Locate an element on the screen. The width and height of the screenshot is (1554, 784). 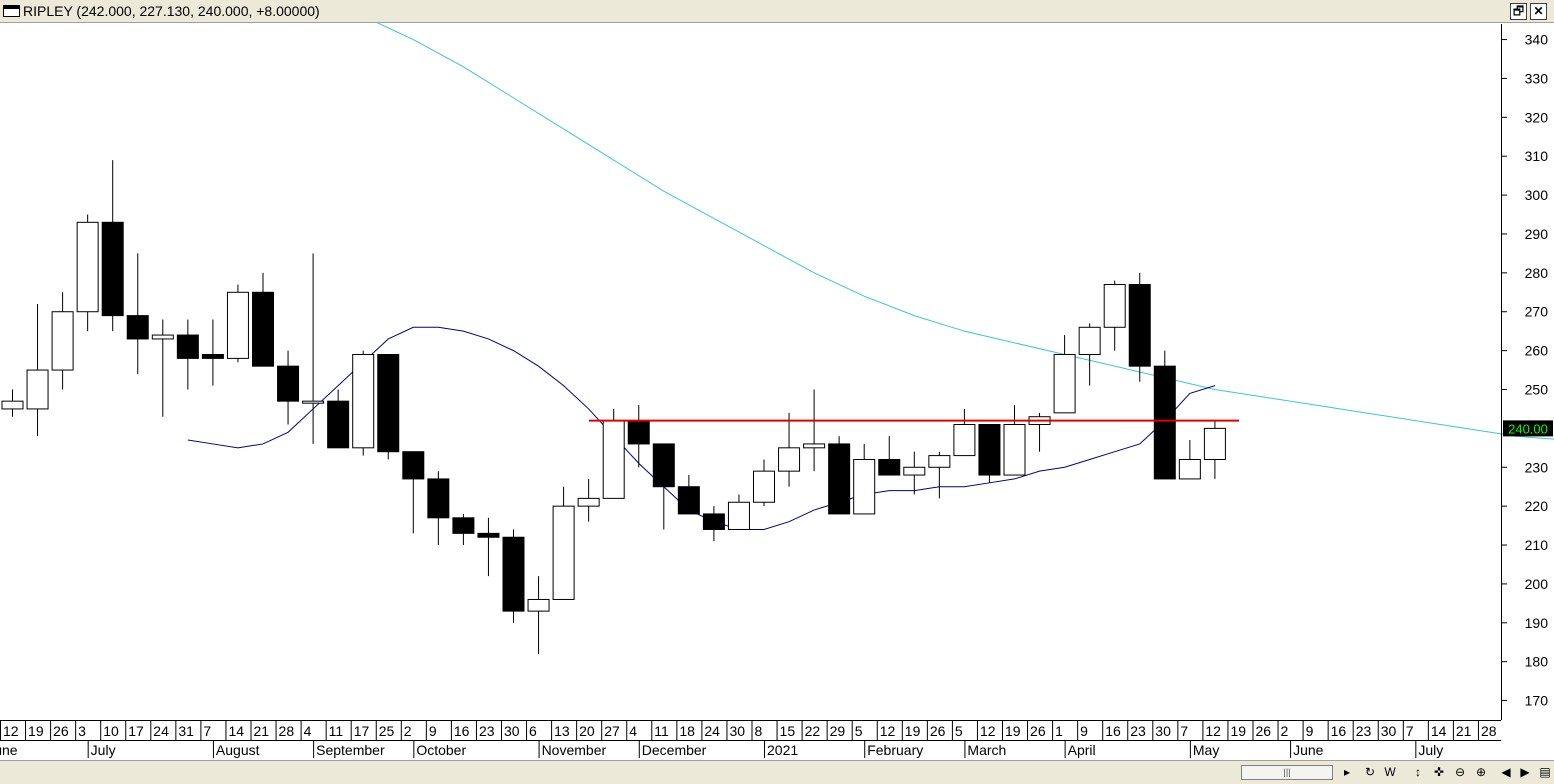
date-tick-label: 21 is located at coordinates (1464, 731).